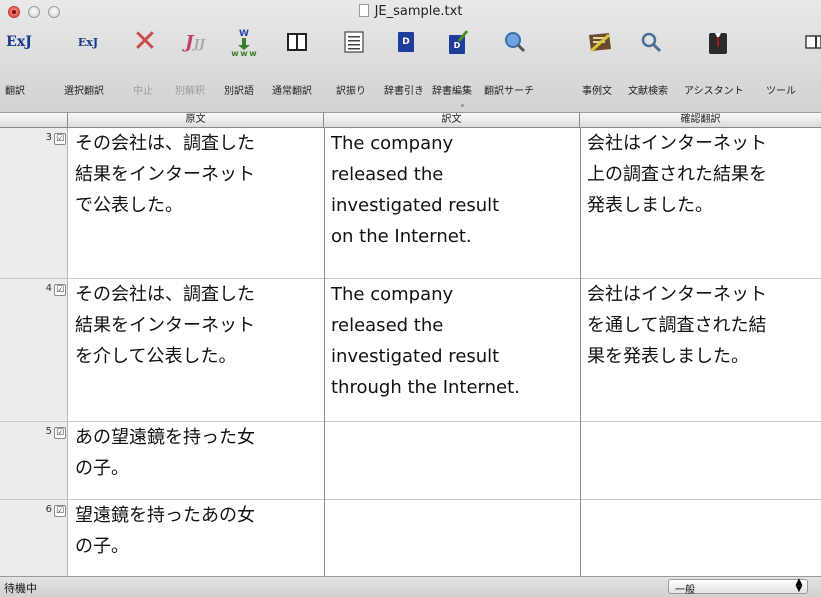 This screenshot has width=821, height=597. Describe the element at coordinates (418, 11) in the screenshot. I see `window-title-text: JE_sample.txt` at that location.